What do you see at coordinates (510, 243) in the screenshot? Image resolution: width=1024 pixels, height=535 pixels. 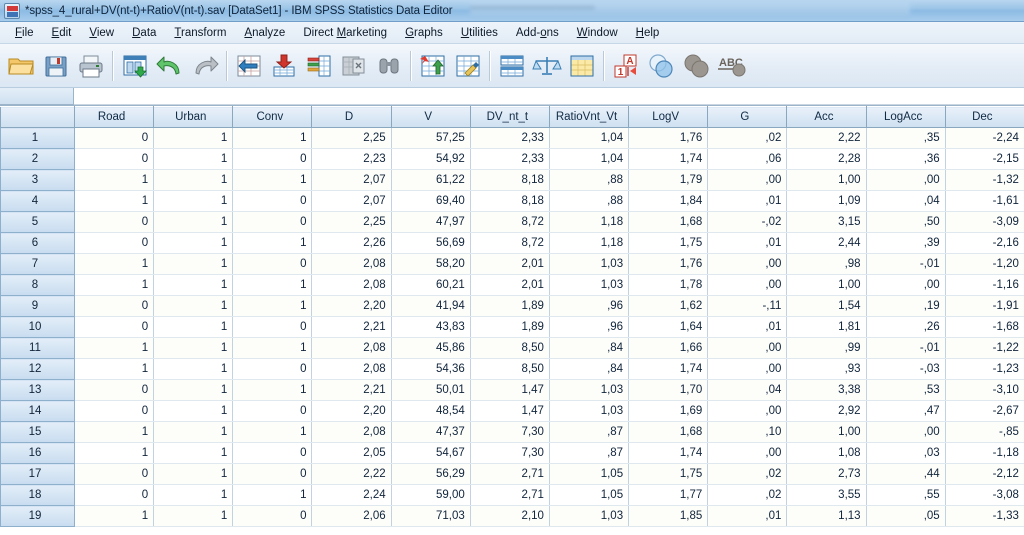 I see `cell-dv-nt-t-6: 8,72` at bounding box center [510, 243].